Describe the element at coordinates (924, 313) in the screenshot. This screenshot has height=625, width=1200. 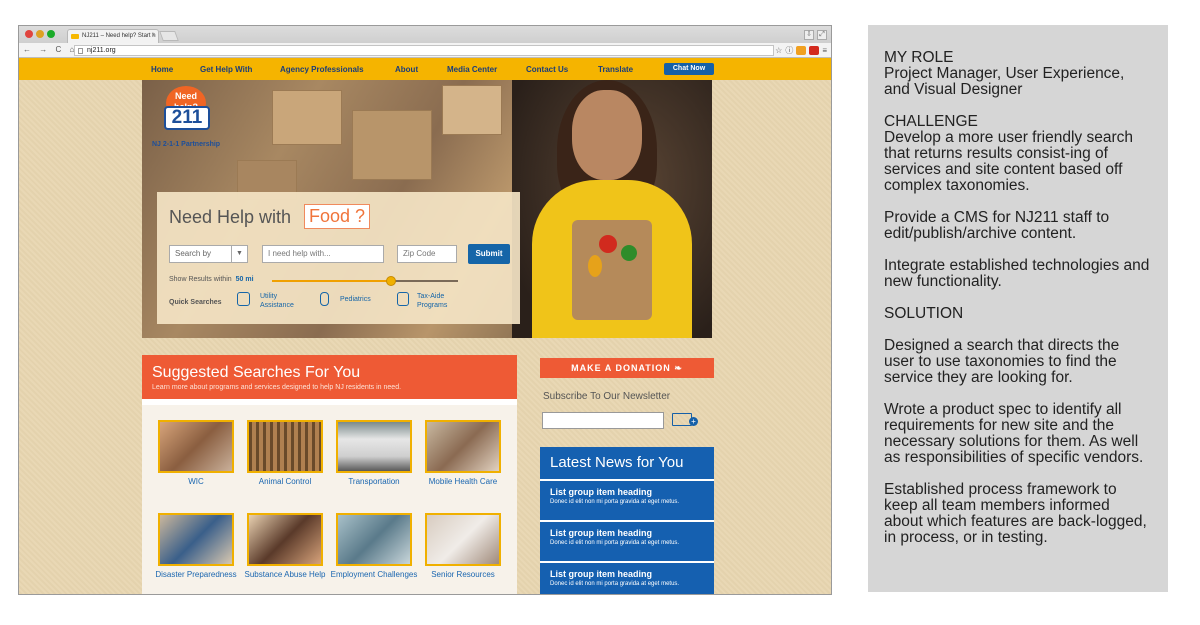
I see `solution-heading: SOLUTION` at that location.